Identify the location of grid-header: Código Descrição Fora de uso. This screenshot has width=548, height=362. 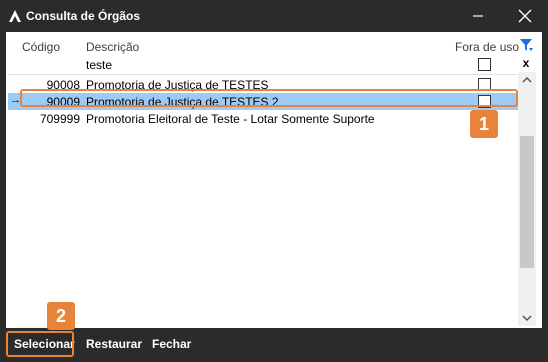
(264, 46).